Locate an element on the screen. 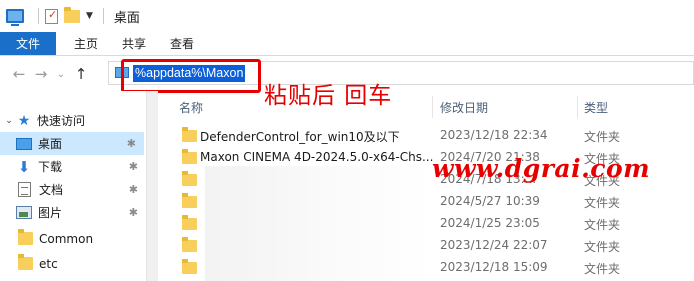  star-icon: ★ is located at coordinates (24, 120).